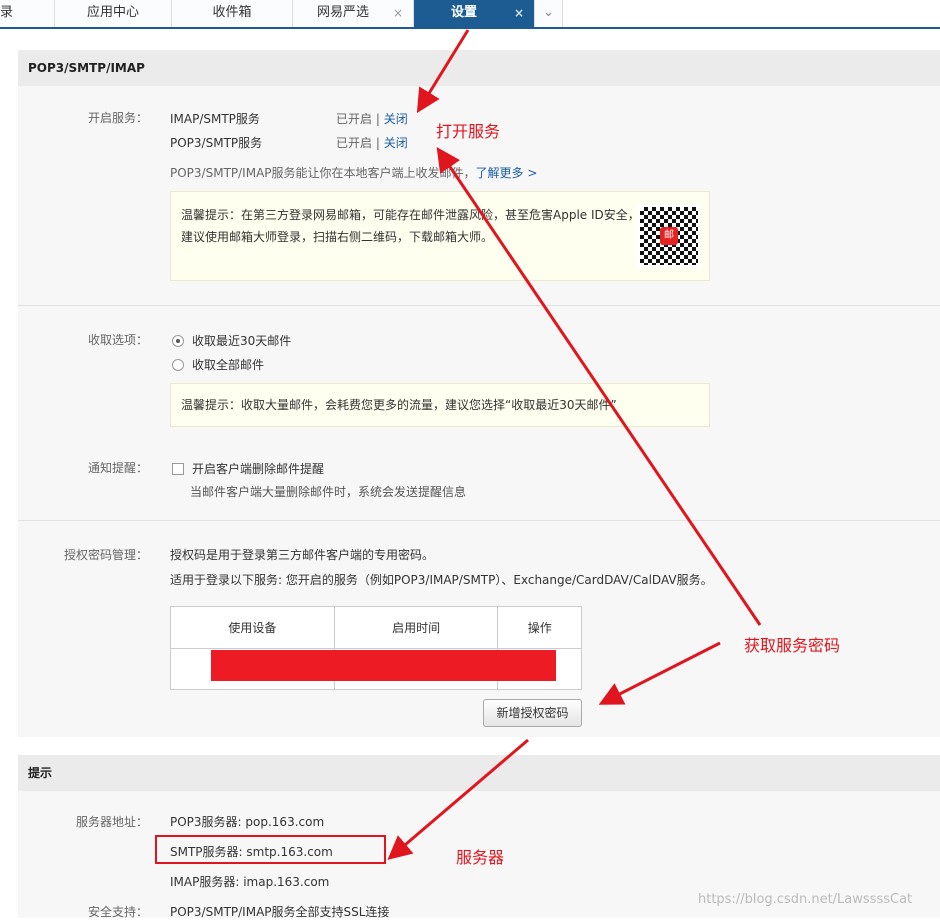  Describe the element at coordinates (805, 899) in the screenshot. I see `watermark: https://blog.csdn.net/LawssssCat` at that location.